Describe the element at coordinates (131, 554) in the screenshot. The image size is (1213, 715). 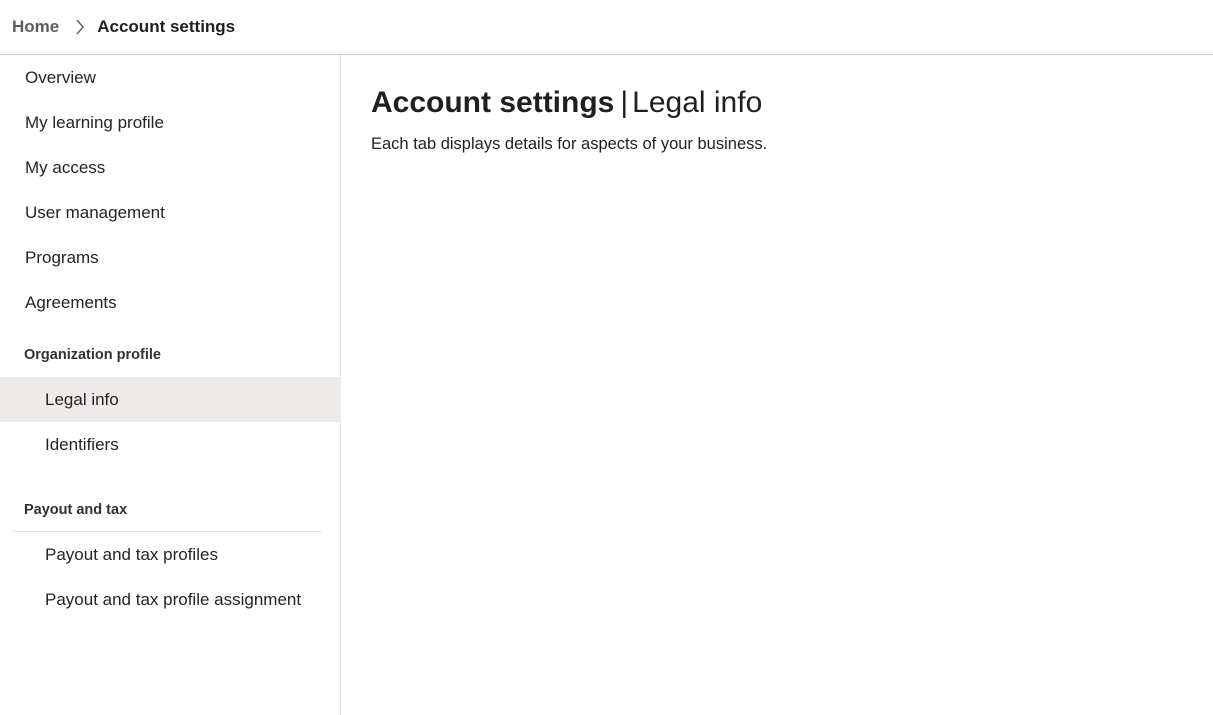
I see `sidebar-item-label: Payout and tax profiles` at that location.